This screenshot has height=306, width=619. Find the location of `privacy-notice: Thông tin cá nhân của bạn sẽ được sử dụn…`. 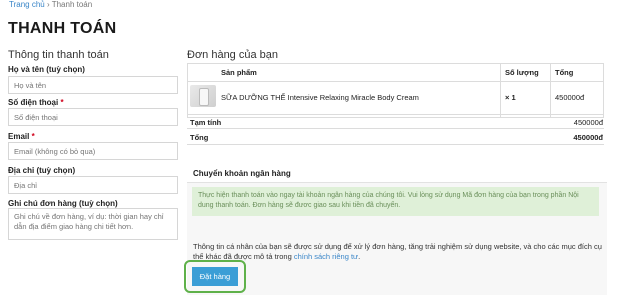

privacy-notice: Thông tin cá nhân của bạn sẽ được sử dụn… is located at coordinates (397, 251).